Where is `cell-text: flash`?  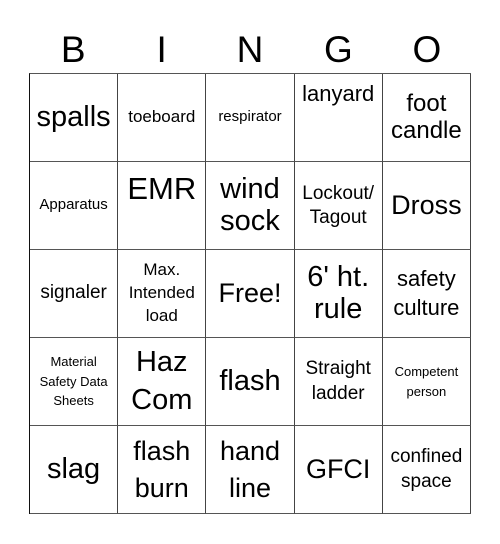
cell-text: flash is located at coordinates (250, 380).